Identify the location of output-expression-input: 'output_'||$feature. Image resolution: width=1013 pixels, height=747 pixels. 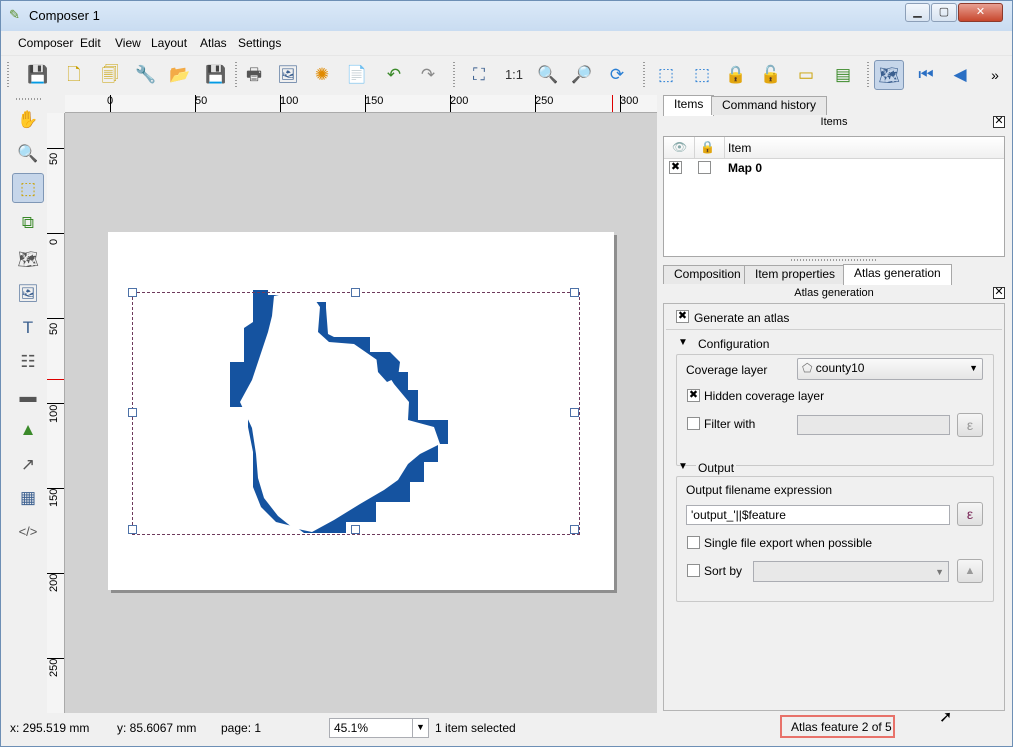
(818, 515).